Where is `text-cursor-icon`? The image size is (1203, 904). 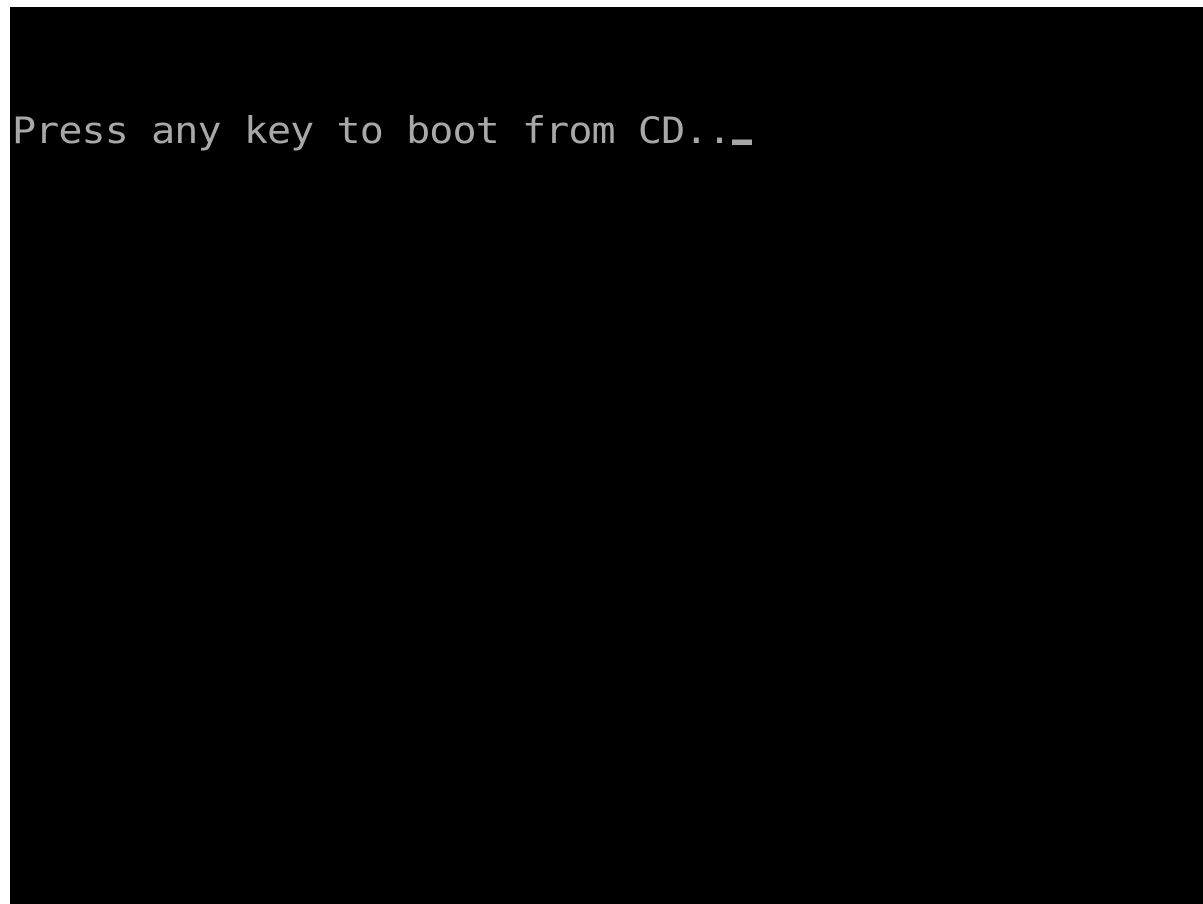
text-cursor-icon is located at coordinates (741, 142).